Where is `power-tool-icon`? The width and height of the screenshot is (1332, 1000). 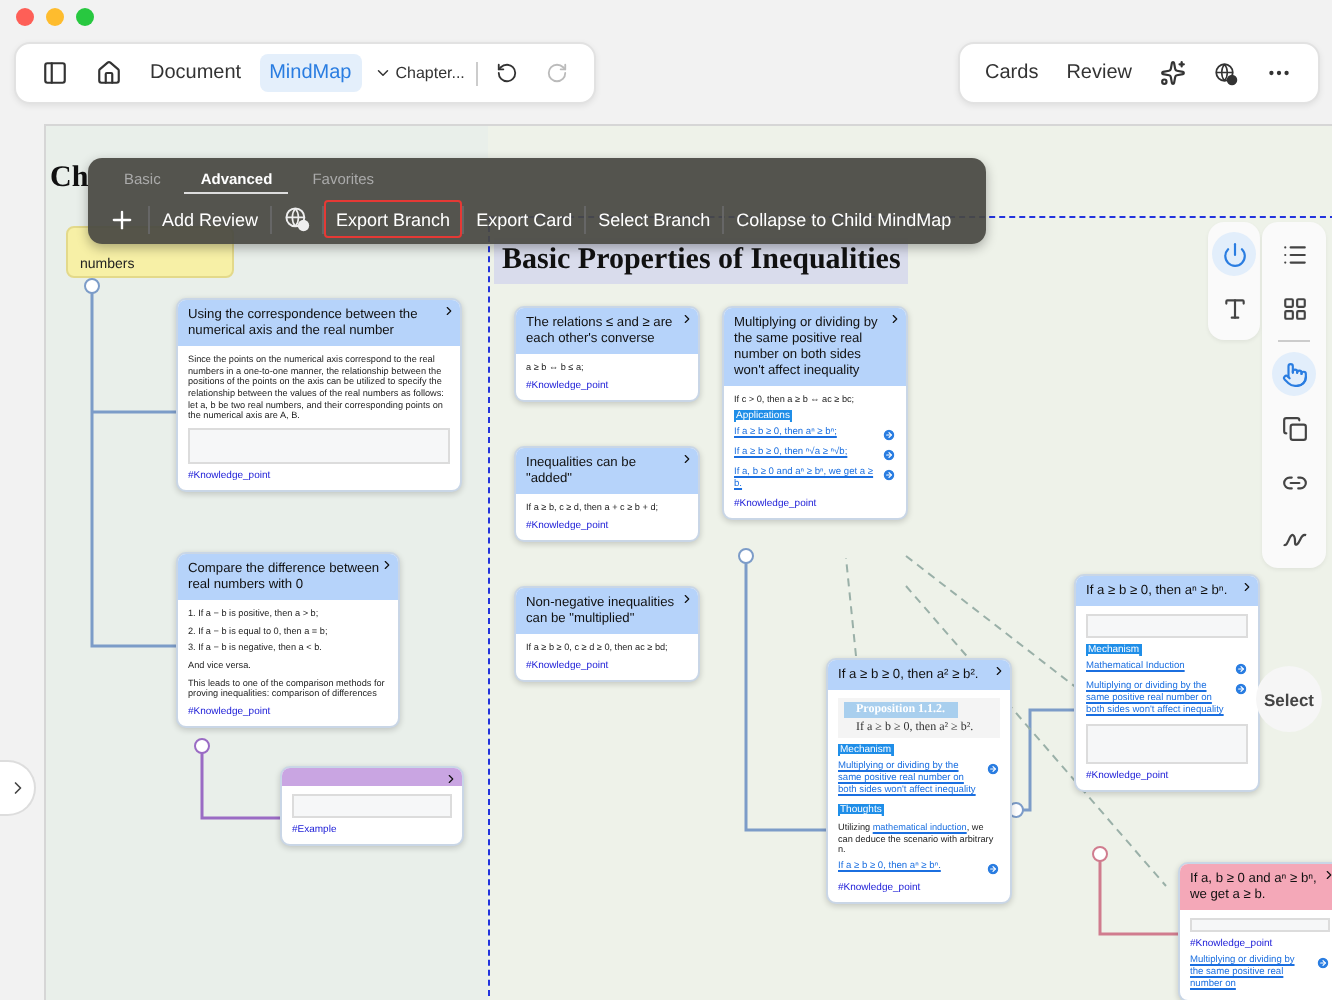
power-tool-icon is located at coordinates (1234, 254).